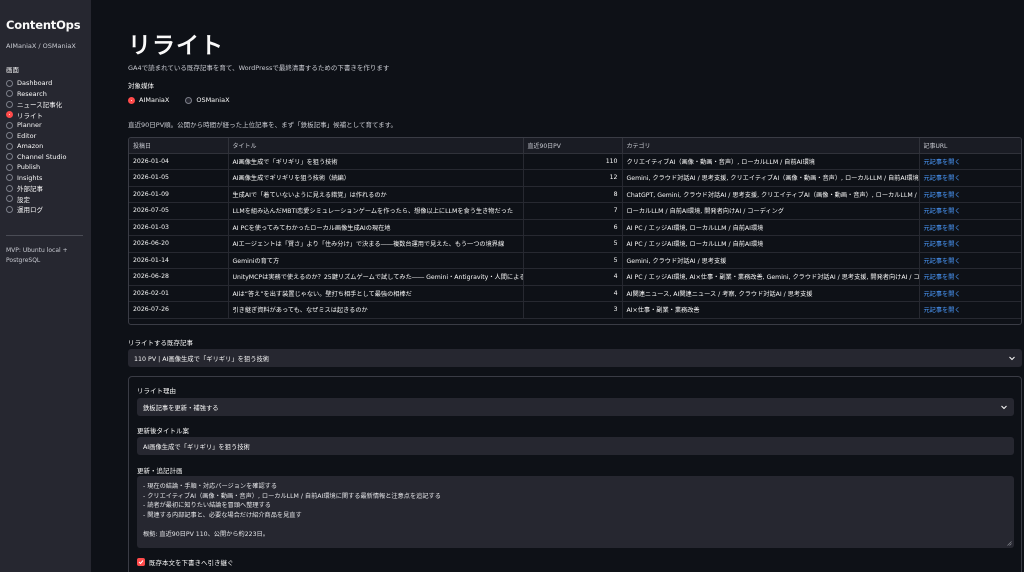 This screenshot has height=572, width=1024. Describe the element at coordinates (23, 199) in the screenshot. I see `sidebar-item-label: 設定` at that location.